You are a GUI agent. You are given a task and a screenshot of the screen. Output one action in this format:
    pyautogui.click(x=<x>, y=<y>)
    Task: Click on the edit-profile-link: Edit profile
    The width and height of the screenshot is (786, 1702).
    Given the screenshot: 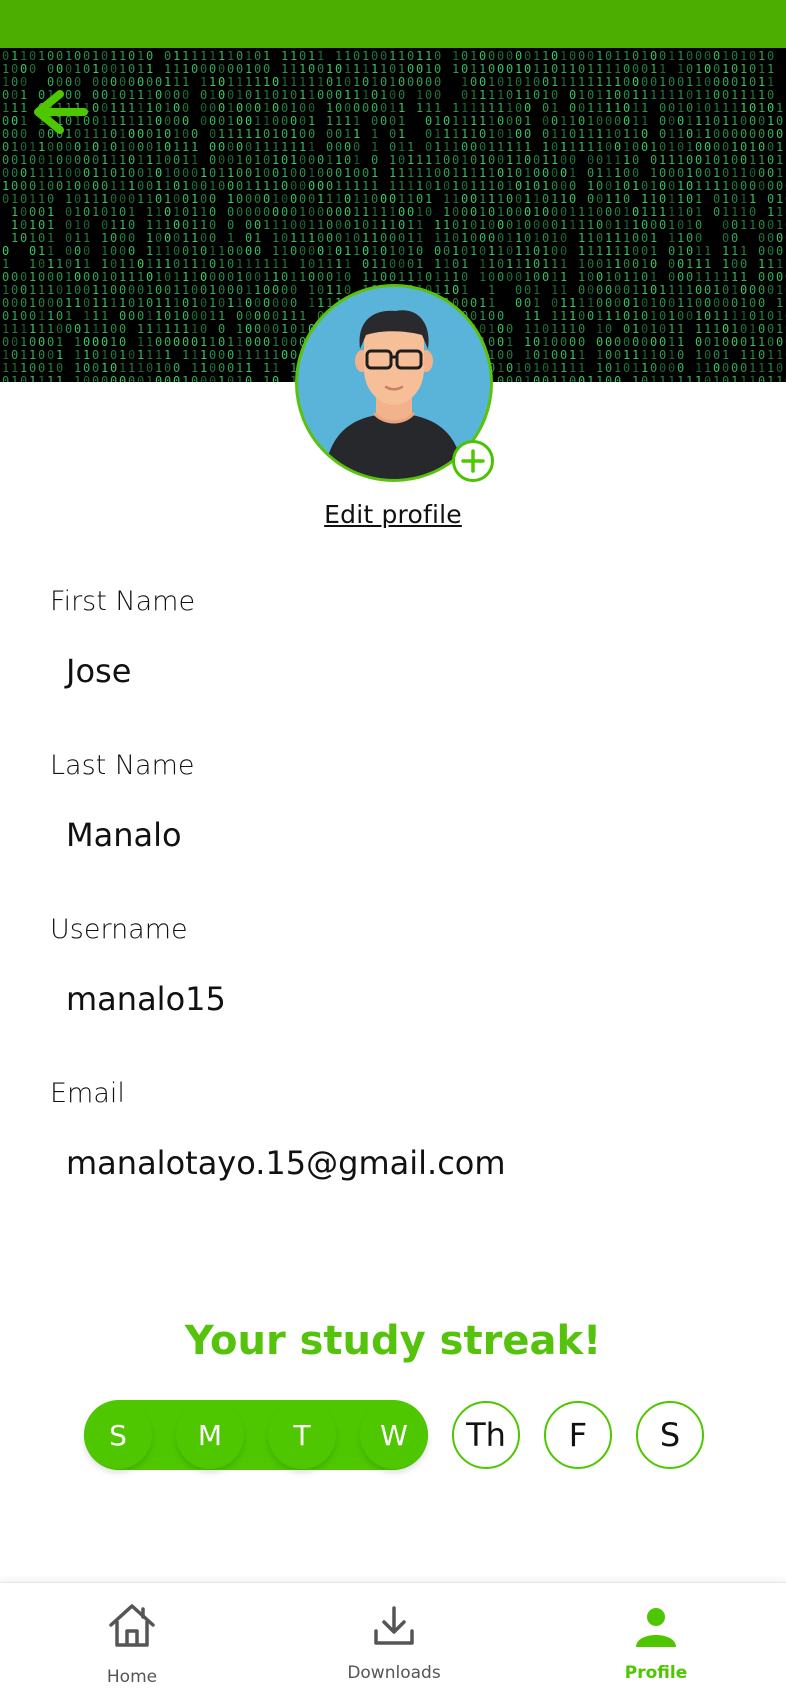 What is the action you would take?
    pyautogui.click(x=393, y=514)
    